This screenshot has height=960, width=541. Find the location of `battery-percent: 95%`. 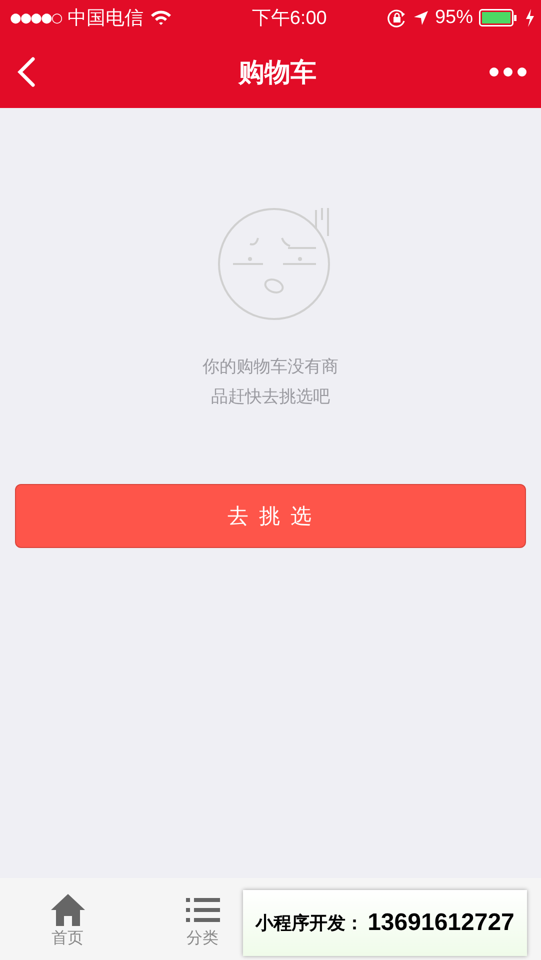

battery-percent: 95% is located at coordinates (453, 18).